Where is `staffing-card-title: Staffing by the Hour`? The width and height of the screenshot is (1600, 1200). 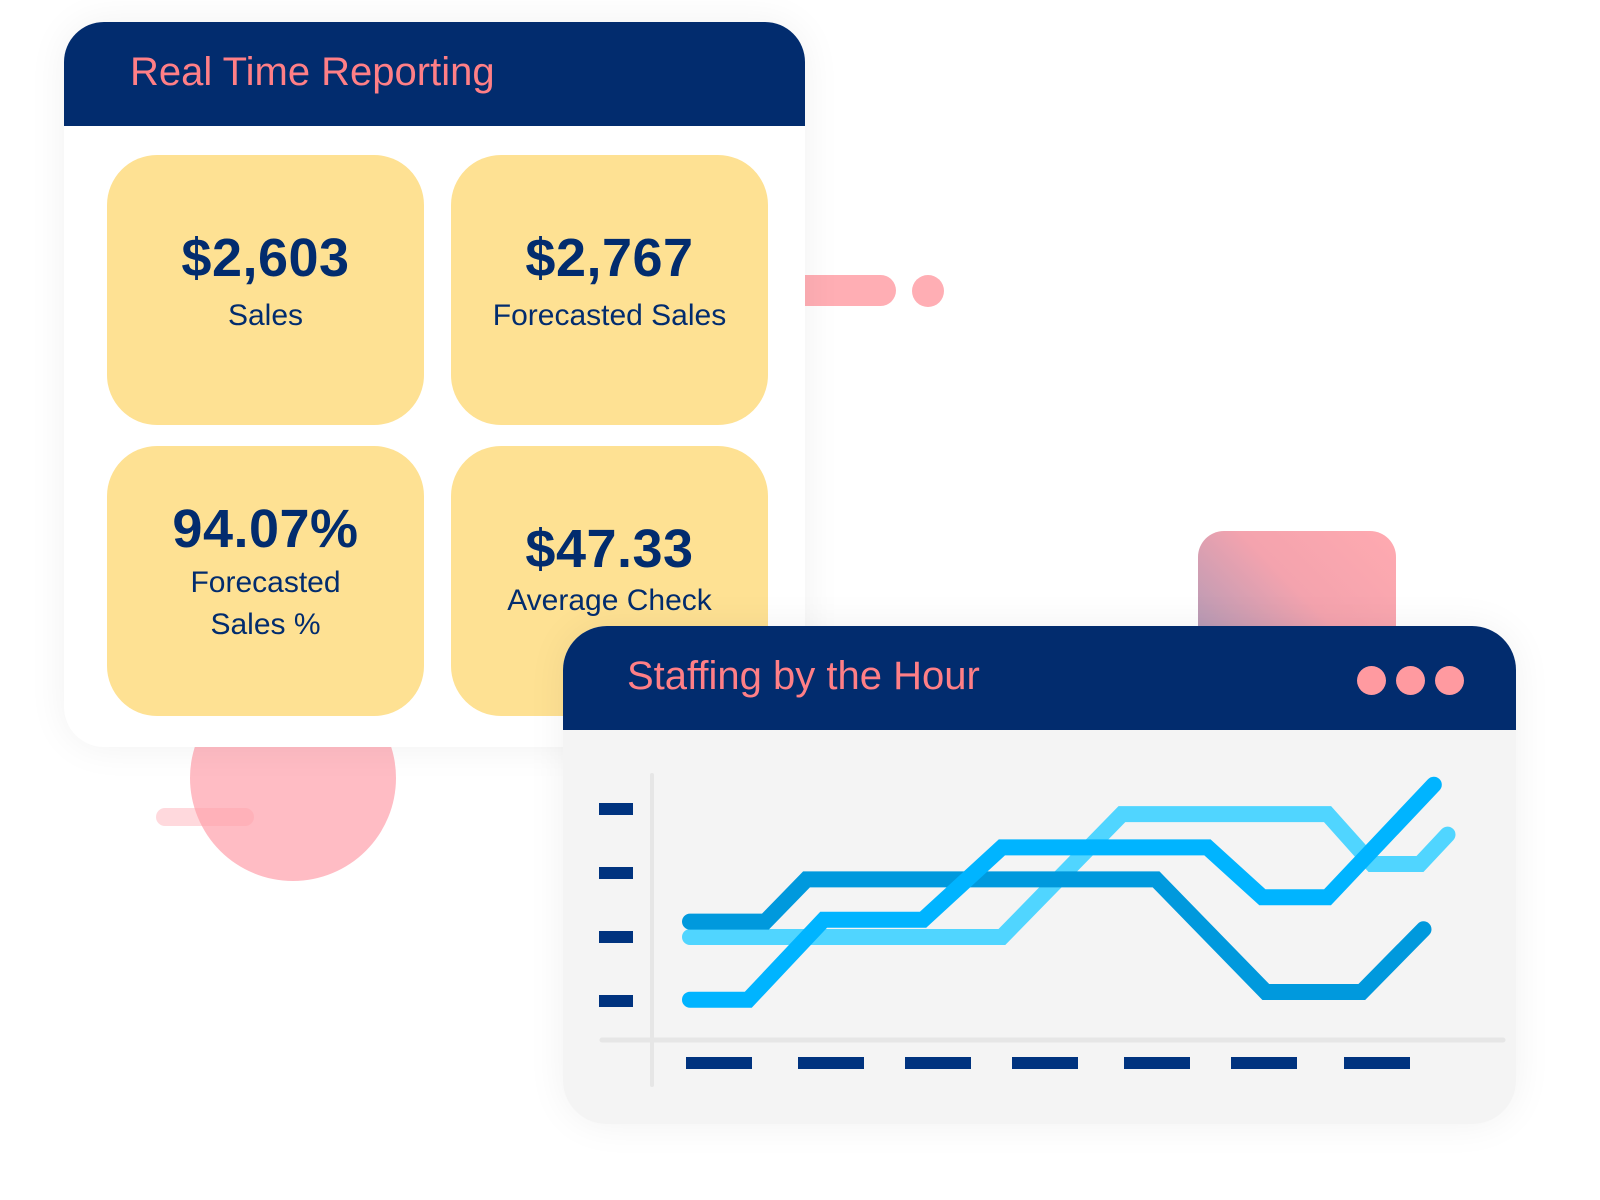
staffing-card-title: Staffing by the Hour is located at coordinates (803, 676).